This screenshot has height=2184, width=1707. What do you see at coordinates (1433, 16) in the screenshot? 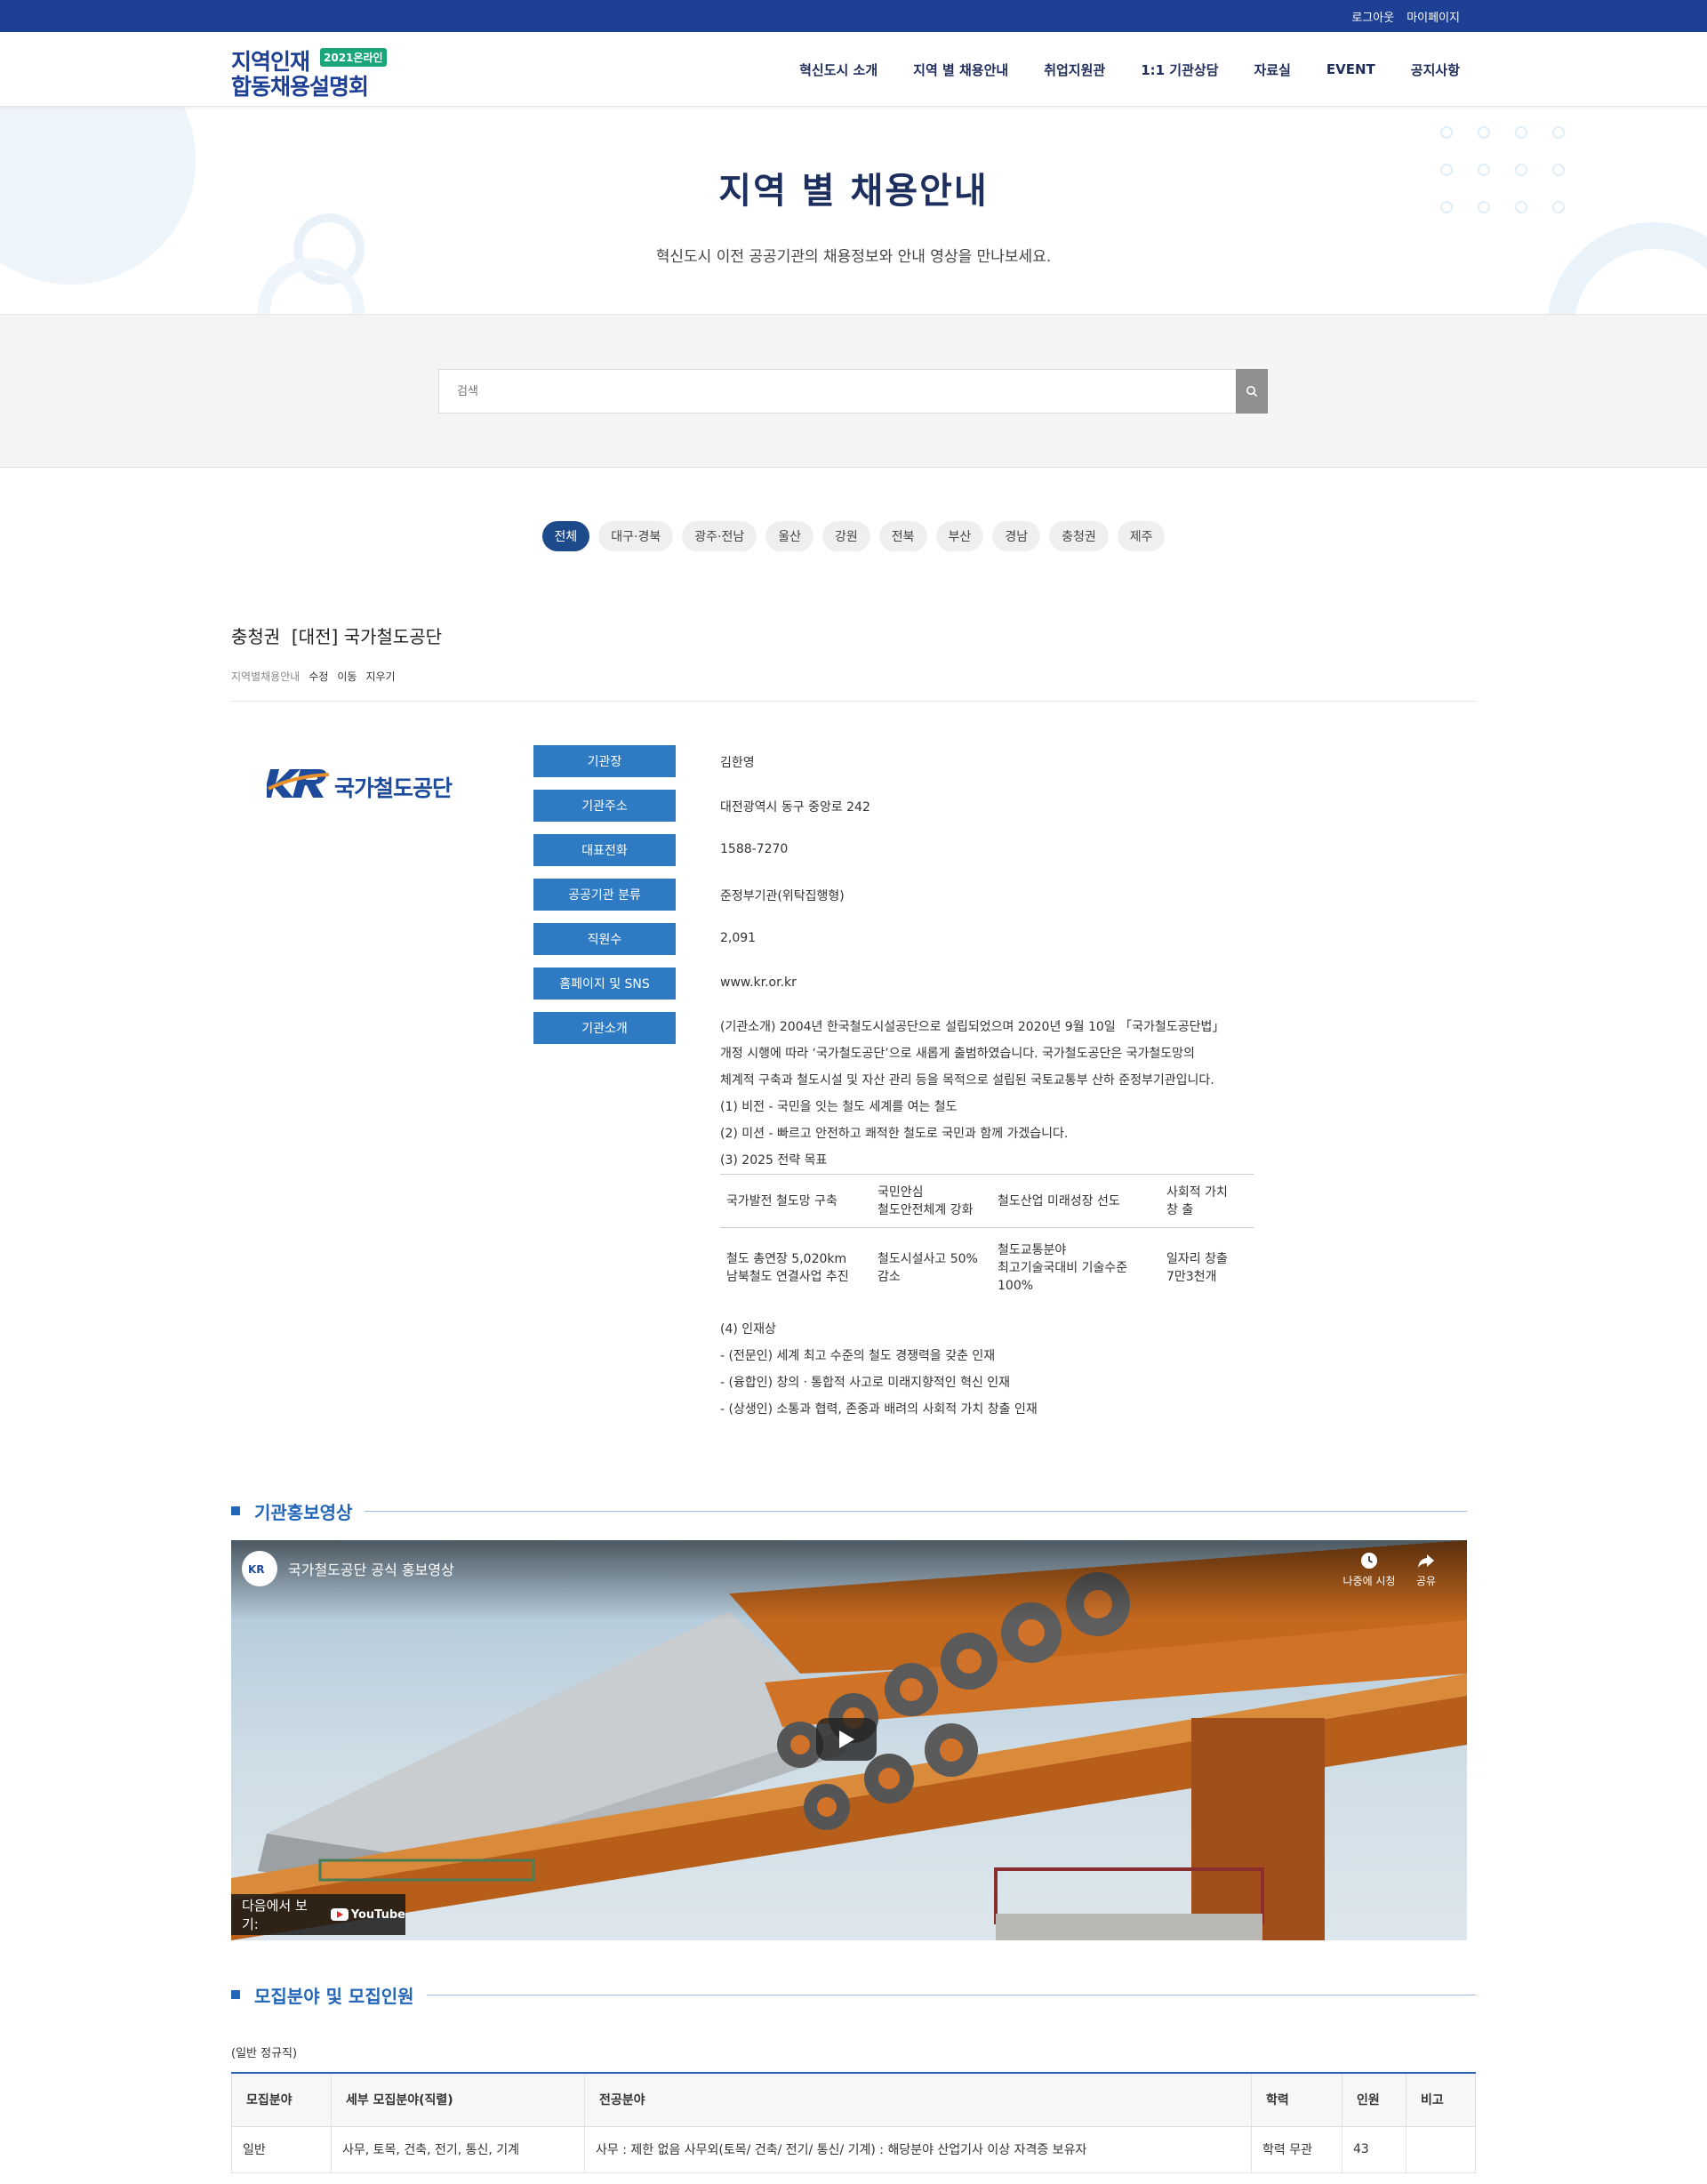
I see `mypage-link: 마이페이지` at bounding box center [1433, 16].